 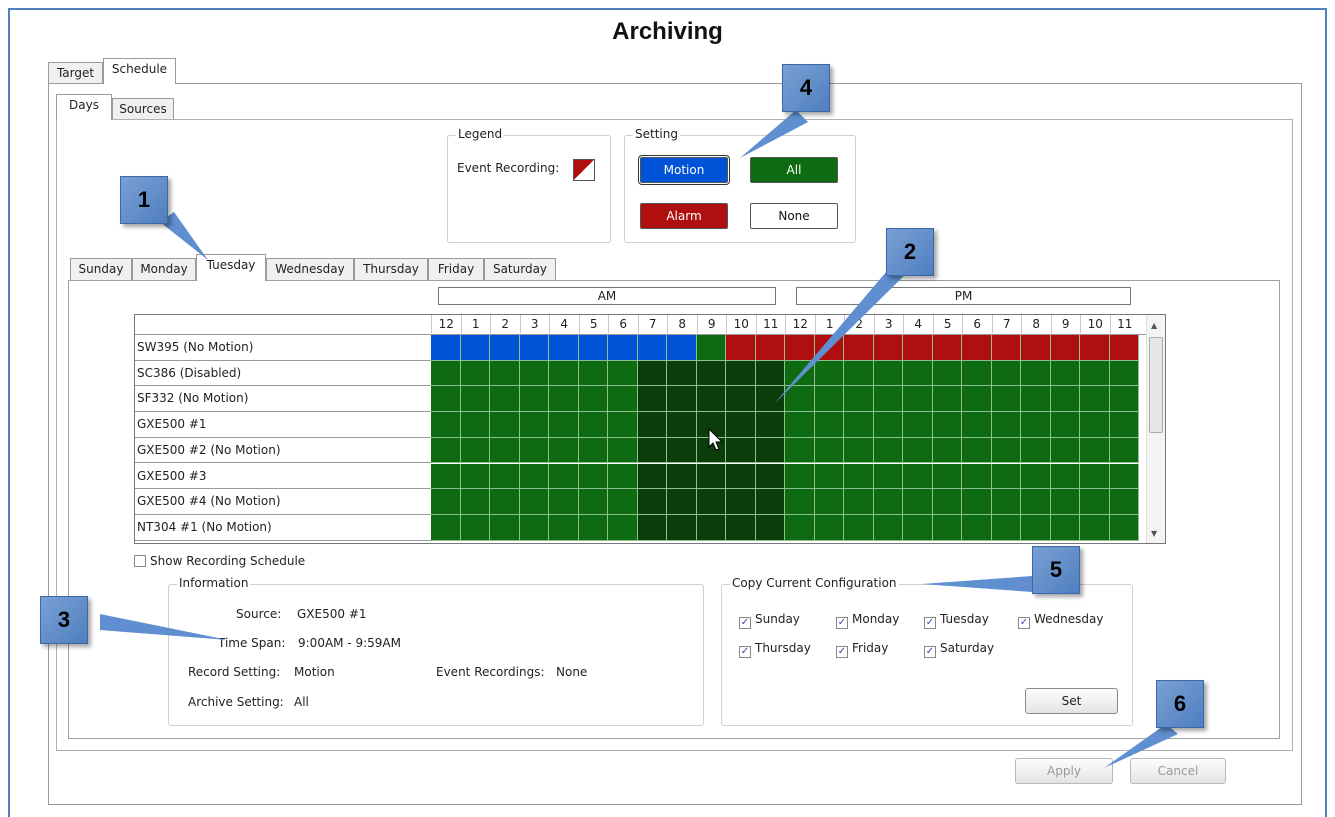 I want to click on callout-3: 3, so click(x=64, y=620).